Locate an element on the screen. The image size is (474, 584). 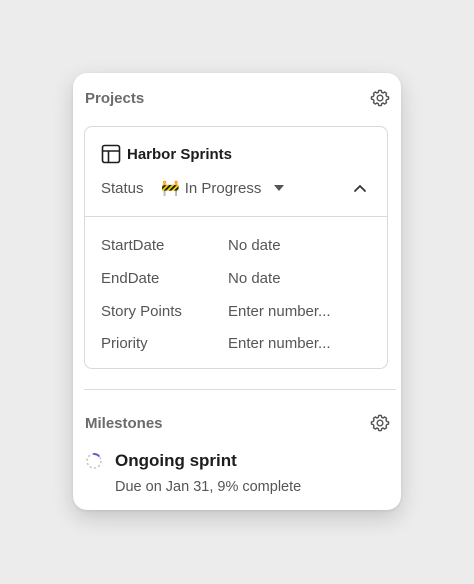
startdate-field: No date is located at coordinates (254, 245).